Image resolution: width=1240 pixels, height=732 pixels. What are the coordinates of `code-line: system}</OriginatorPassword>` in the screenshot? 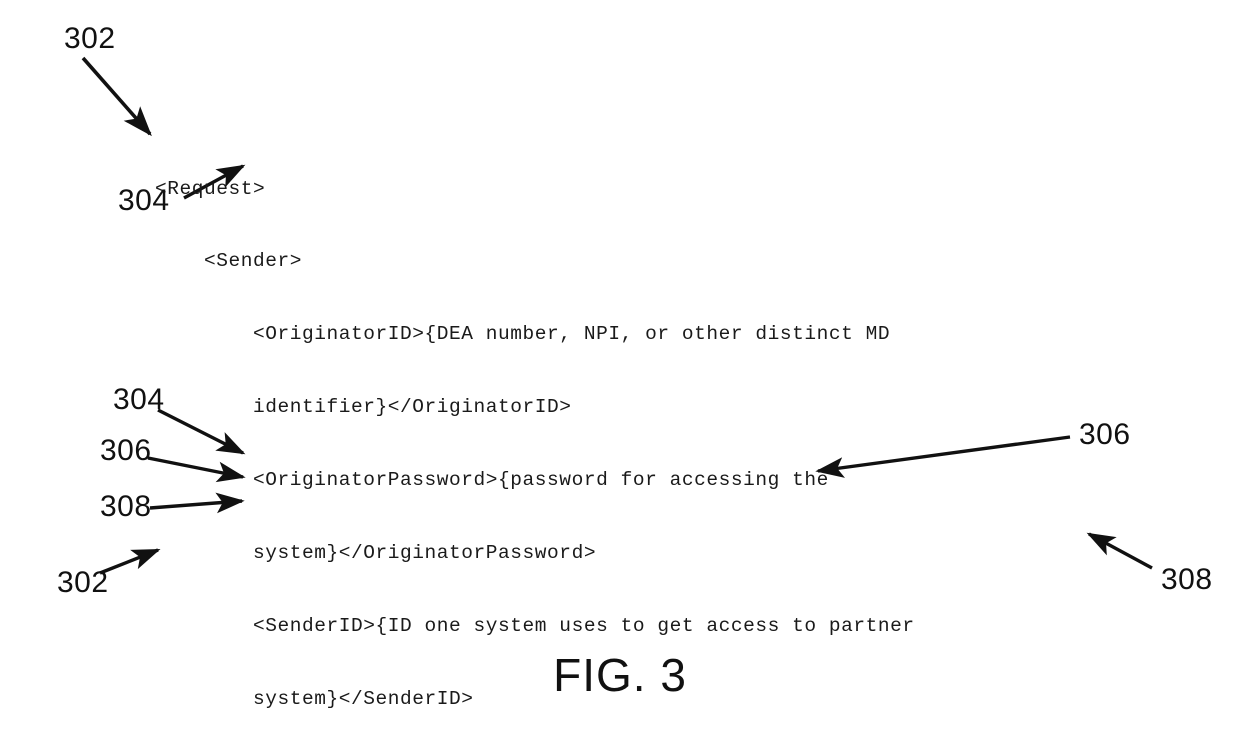 It's located at (376, 553).